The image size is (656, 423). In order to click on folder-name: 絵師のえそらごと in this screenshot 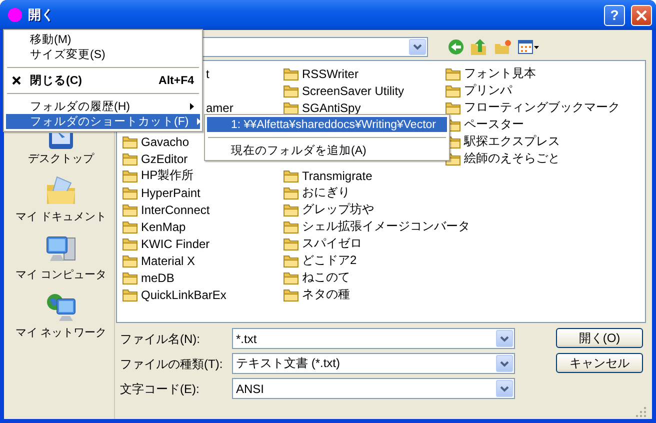, I will do `click(512, 158)`.